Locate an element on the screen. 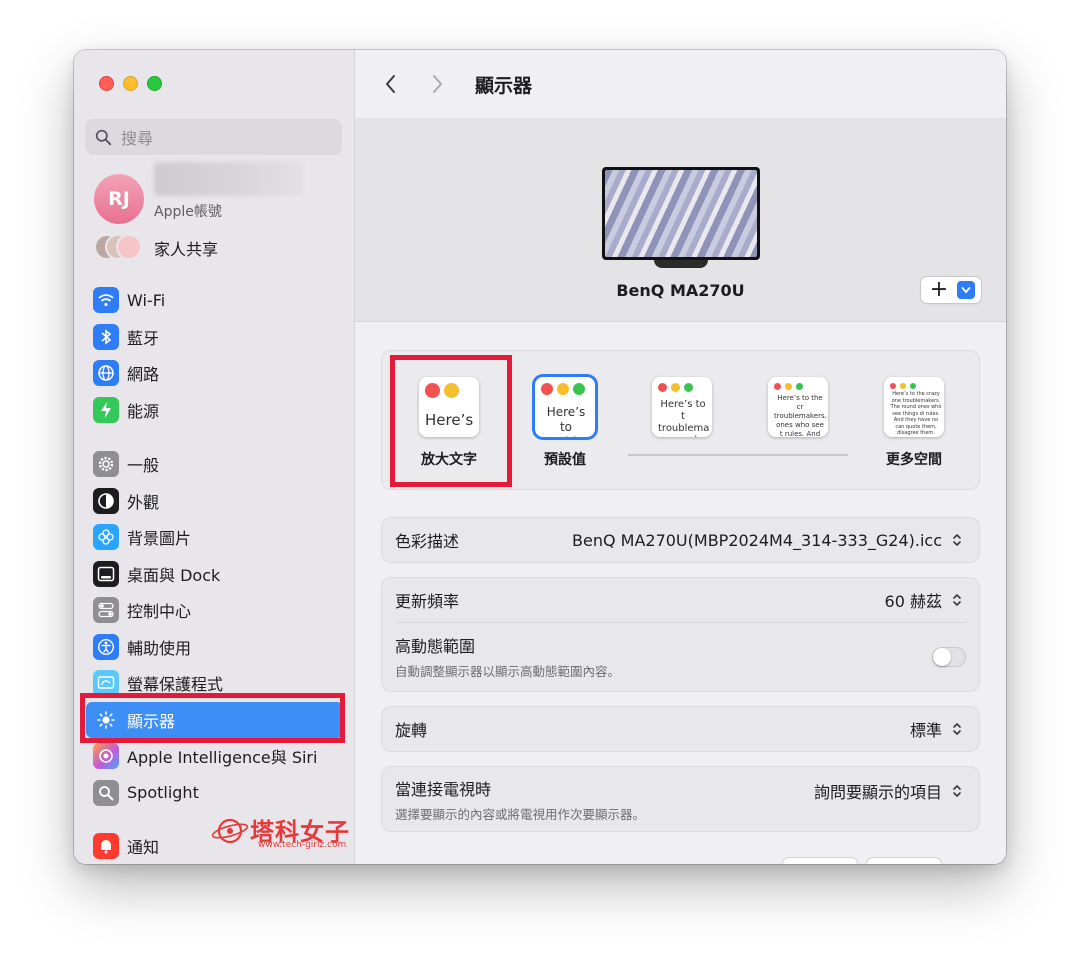  bell-icon is located at coordinates (106, 846).